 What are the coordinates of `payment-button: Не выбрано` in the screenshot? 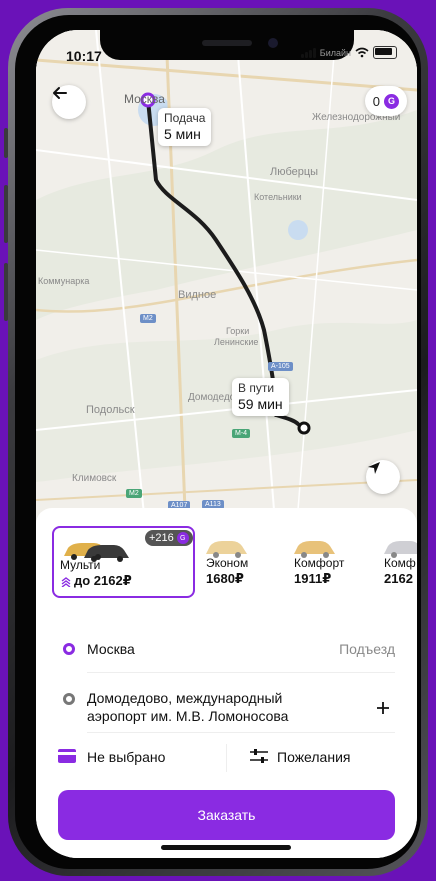 It's located at (138, 756).